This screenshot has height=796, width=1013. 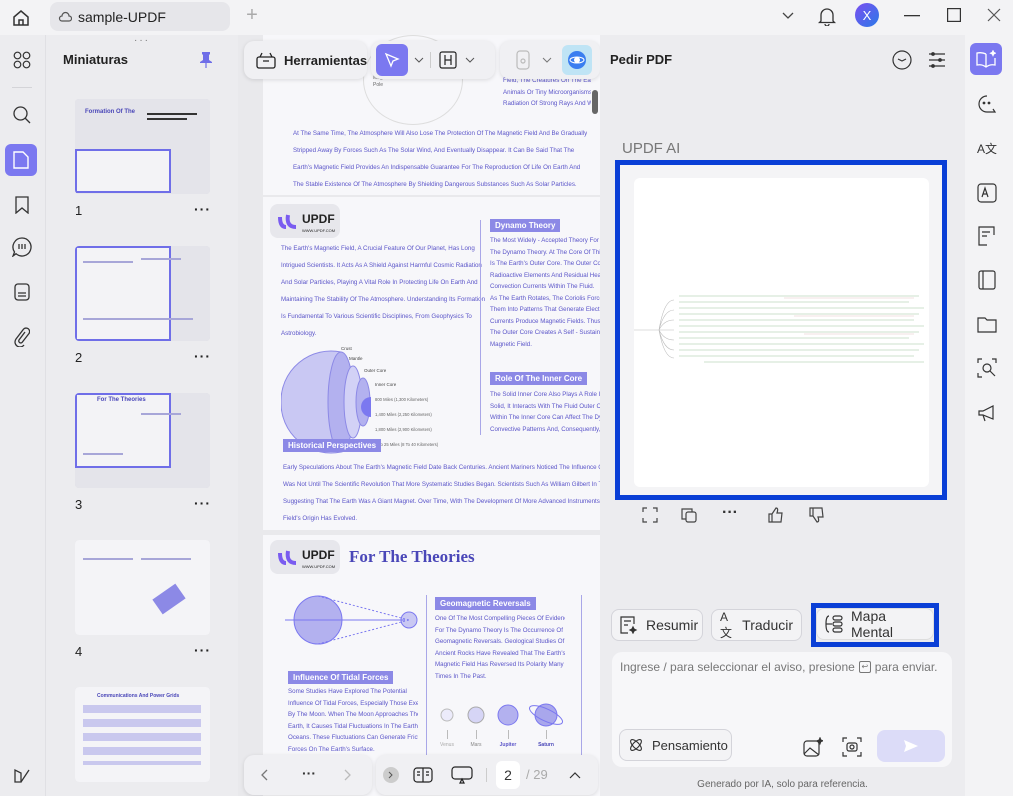 What do you see at coordinates (22, 115) in the screenshot?
I see `search-icon` at bounding box center [22, 115].